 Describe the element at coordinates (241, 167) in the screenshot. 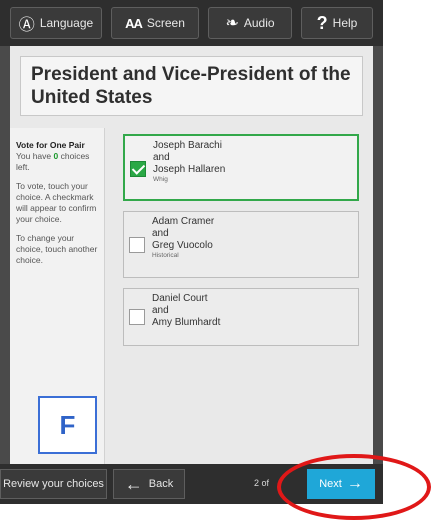

I see `candidate-option-barachi: Joseph Barachi and Joseph Hallaren Whig` at that location.